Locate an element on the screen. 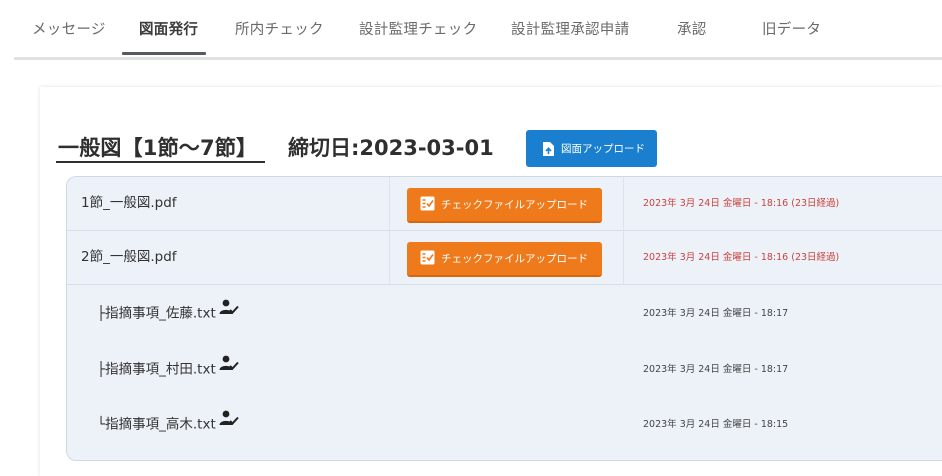  tab-design-supervision-check: 設計監理チェック is located at coordinates (418, 28).